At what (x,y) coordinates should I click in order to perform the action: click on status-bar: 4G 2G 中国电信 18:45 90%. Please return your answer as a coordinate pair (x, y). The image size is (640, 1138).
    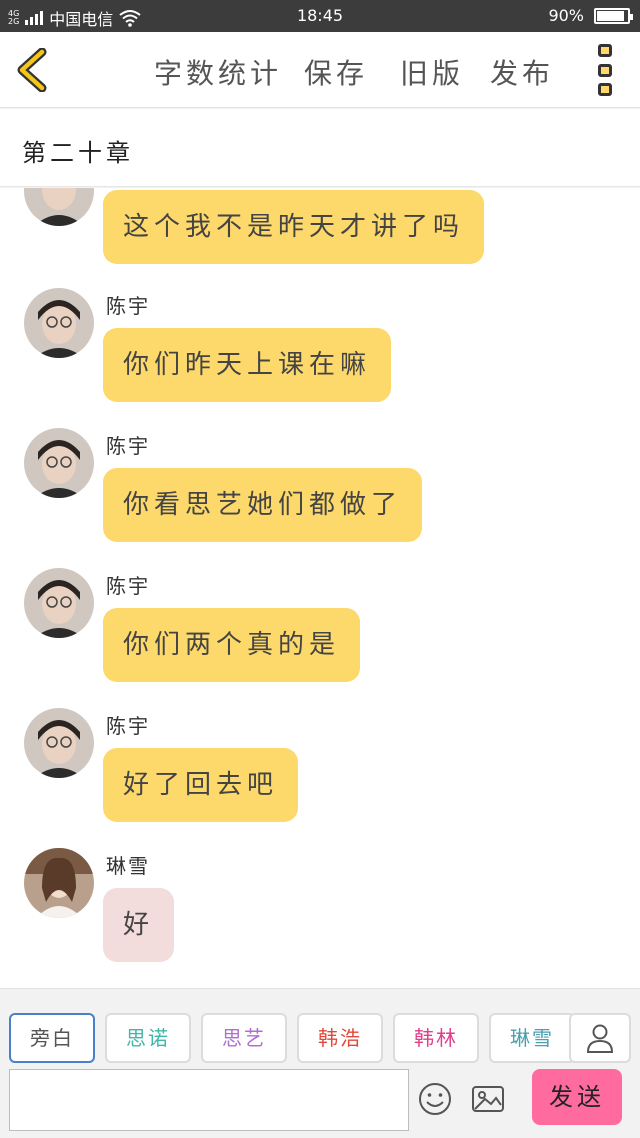
    Looking at the image, I should click on (320, 16).